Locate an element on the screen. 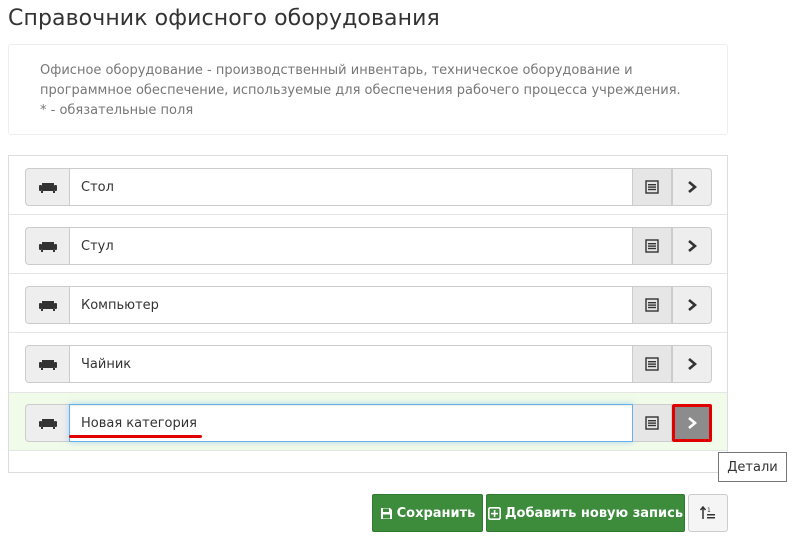 The width and height of the screenshot is (798, 544). add-record-button: Добавить новую запись is located at coordinates (585, 513).